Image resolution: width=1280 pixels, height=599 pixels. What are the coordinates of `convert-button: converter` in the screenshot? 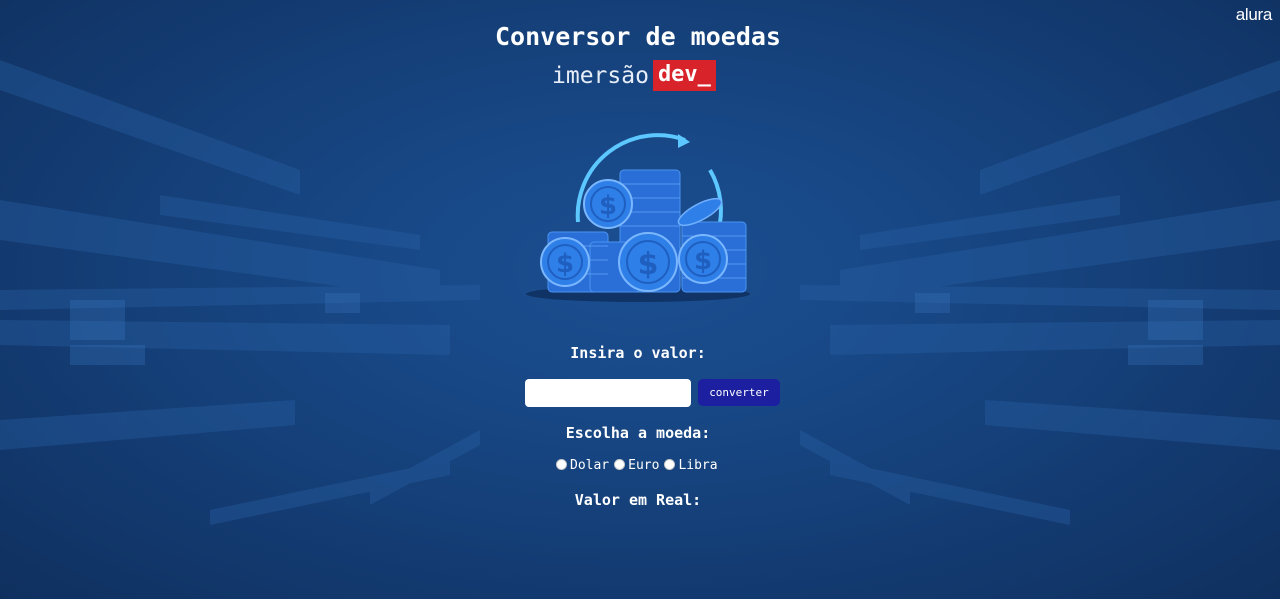 It's located at (739, 392).